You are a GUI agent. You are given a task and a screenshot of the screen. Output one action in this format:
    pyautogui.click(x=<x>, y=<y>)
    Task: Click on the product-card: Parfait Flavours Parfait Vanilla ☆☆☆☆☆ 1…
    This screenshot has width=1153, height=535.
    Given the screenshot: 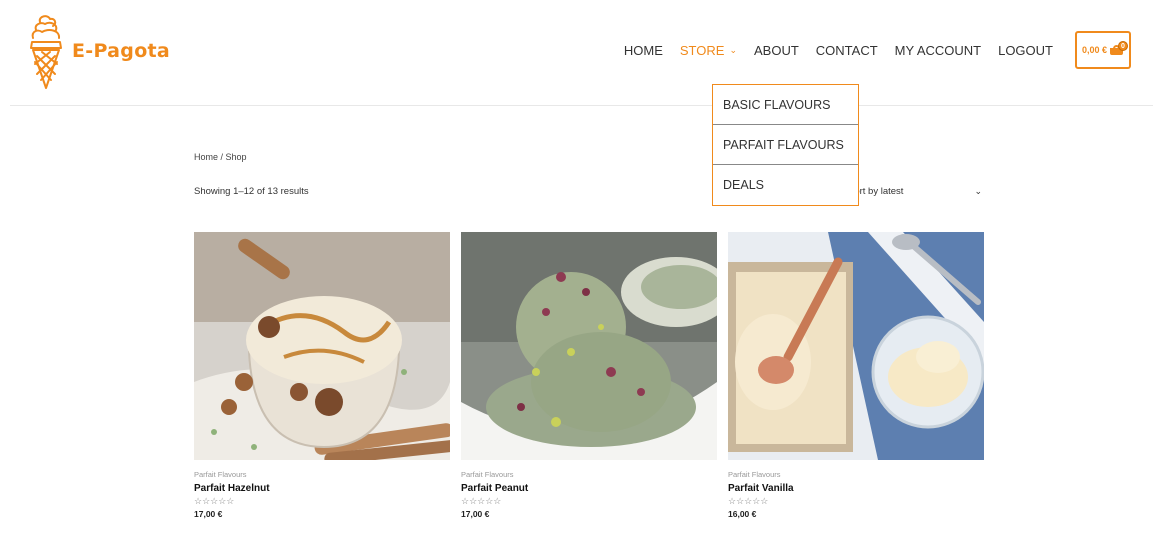 What is the action you would take?
    pyautogui.click(x=856, y=375)
    